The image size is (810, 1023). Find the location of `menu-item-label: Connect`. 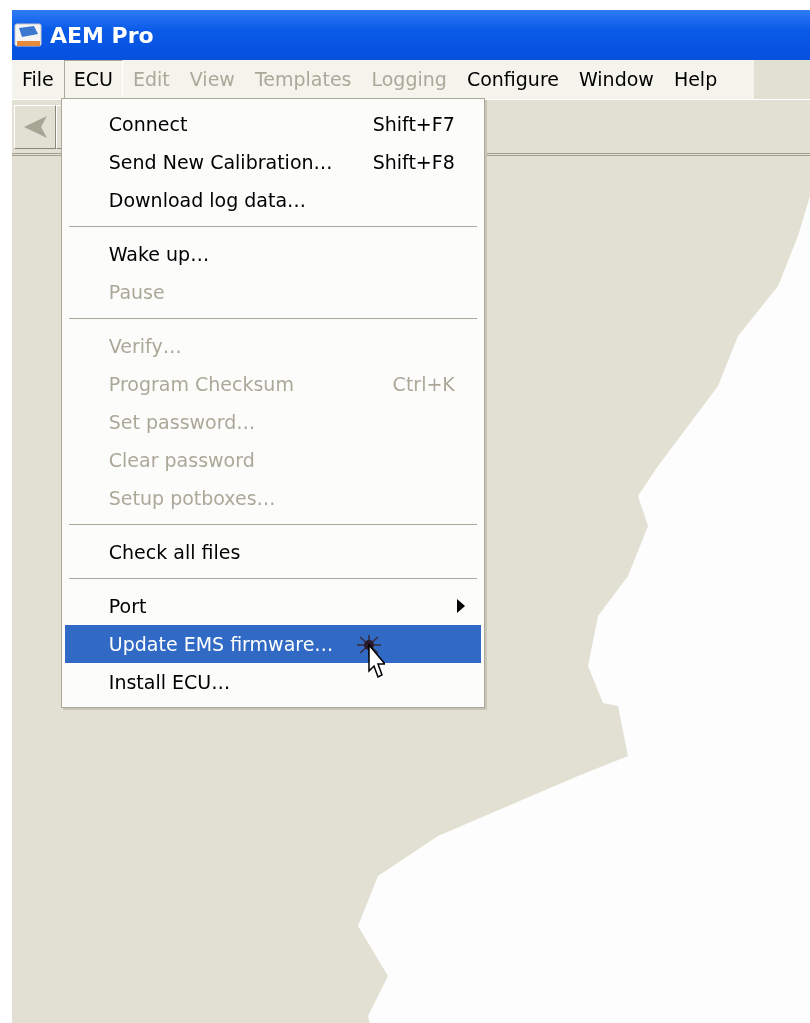

menu-item-label: Connect is located at coordinates (148, 124).